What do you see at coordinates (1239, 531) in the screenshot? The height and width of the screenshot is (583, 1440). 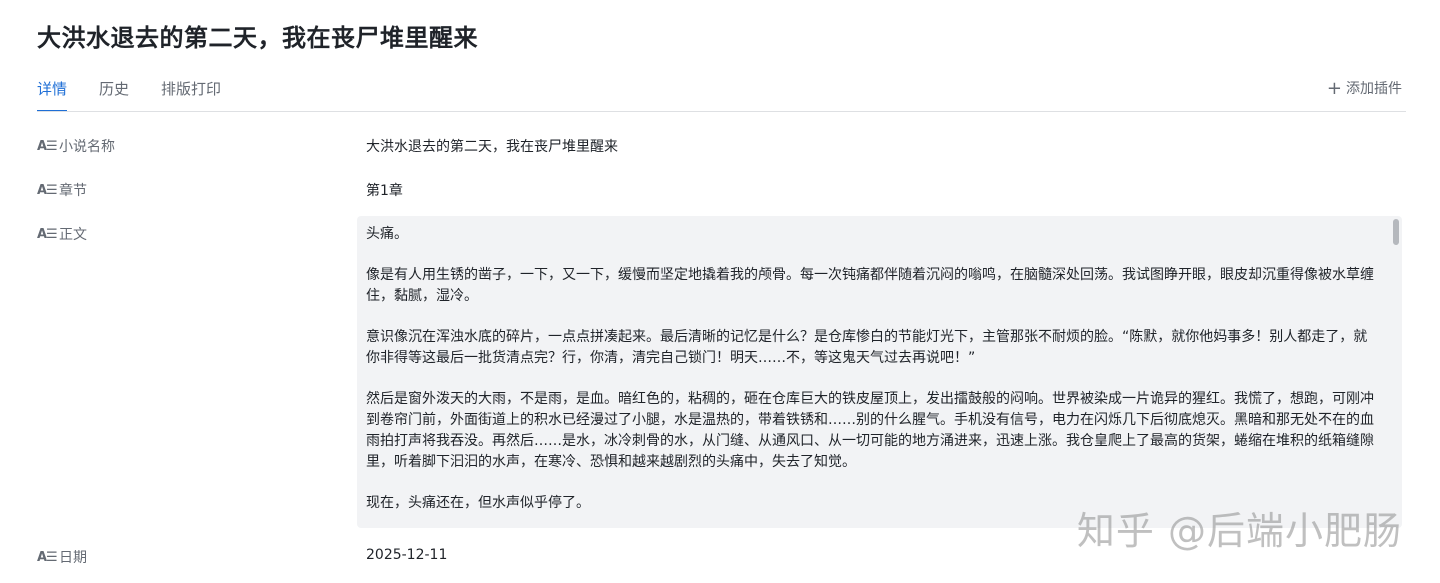 I see `watermark: 知乎 @后端小肥肠` at bounding box center [1239, 531].